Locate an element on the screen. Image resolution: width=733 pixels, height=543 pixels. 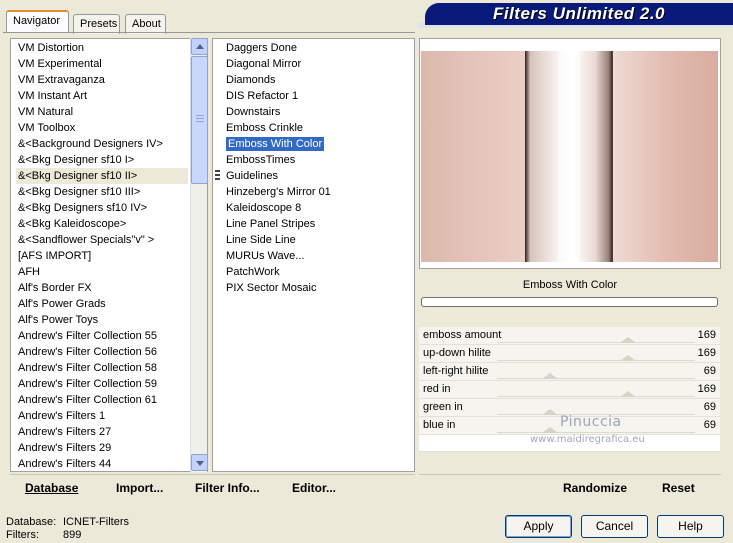
list-marker-icon is located at coordinates (217, 176).